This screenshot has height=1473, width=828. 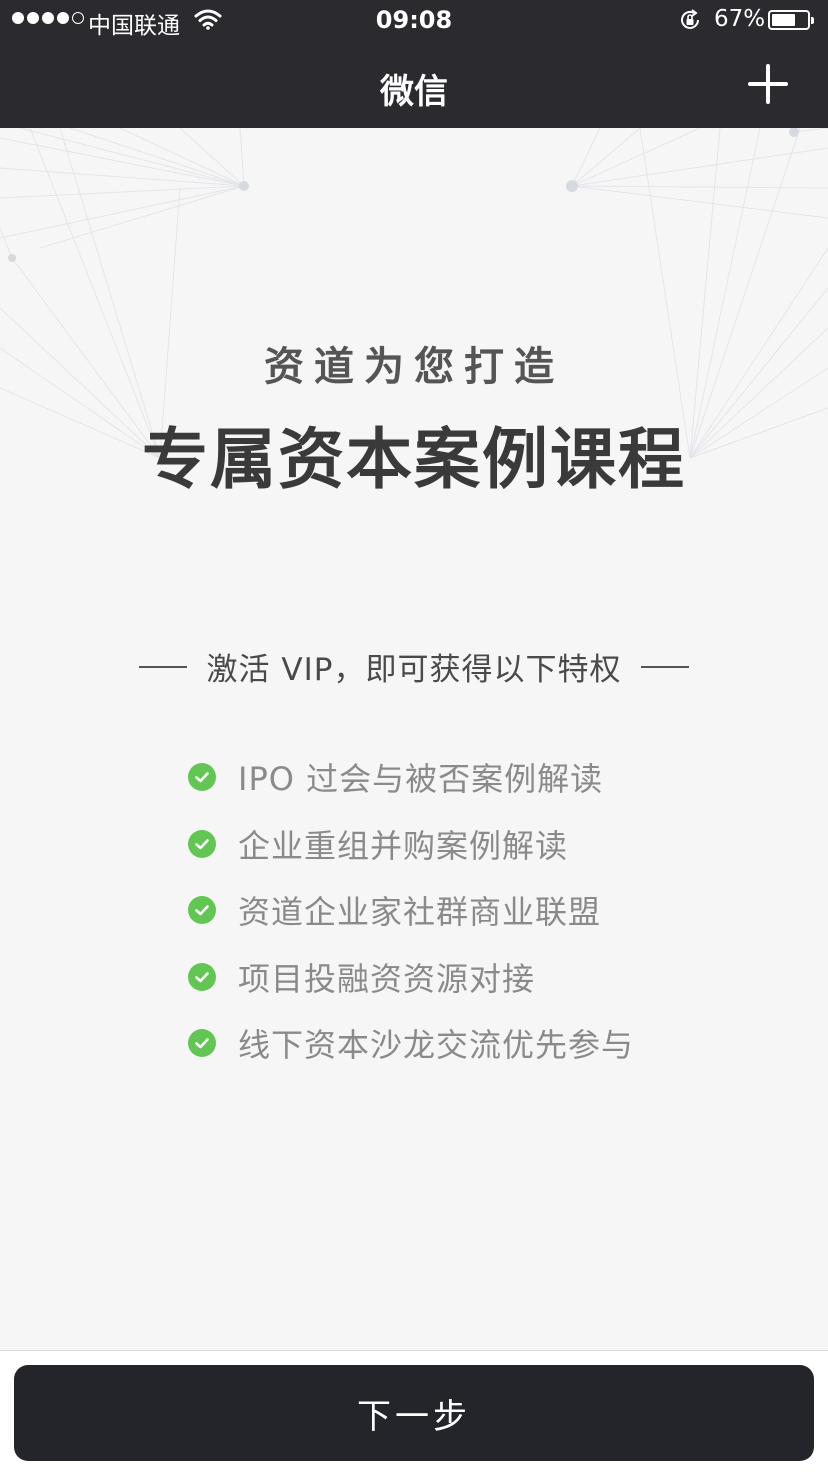 I want to click on privilege-heading: 激活 VIP，即可获得以下特权, so click(x=414, y=666).